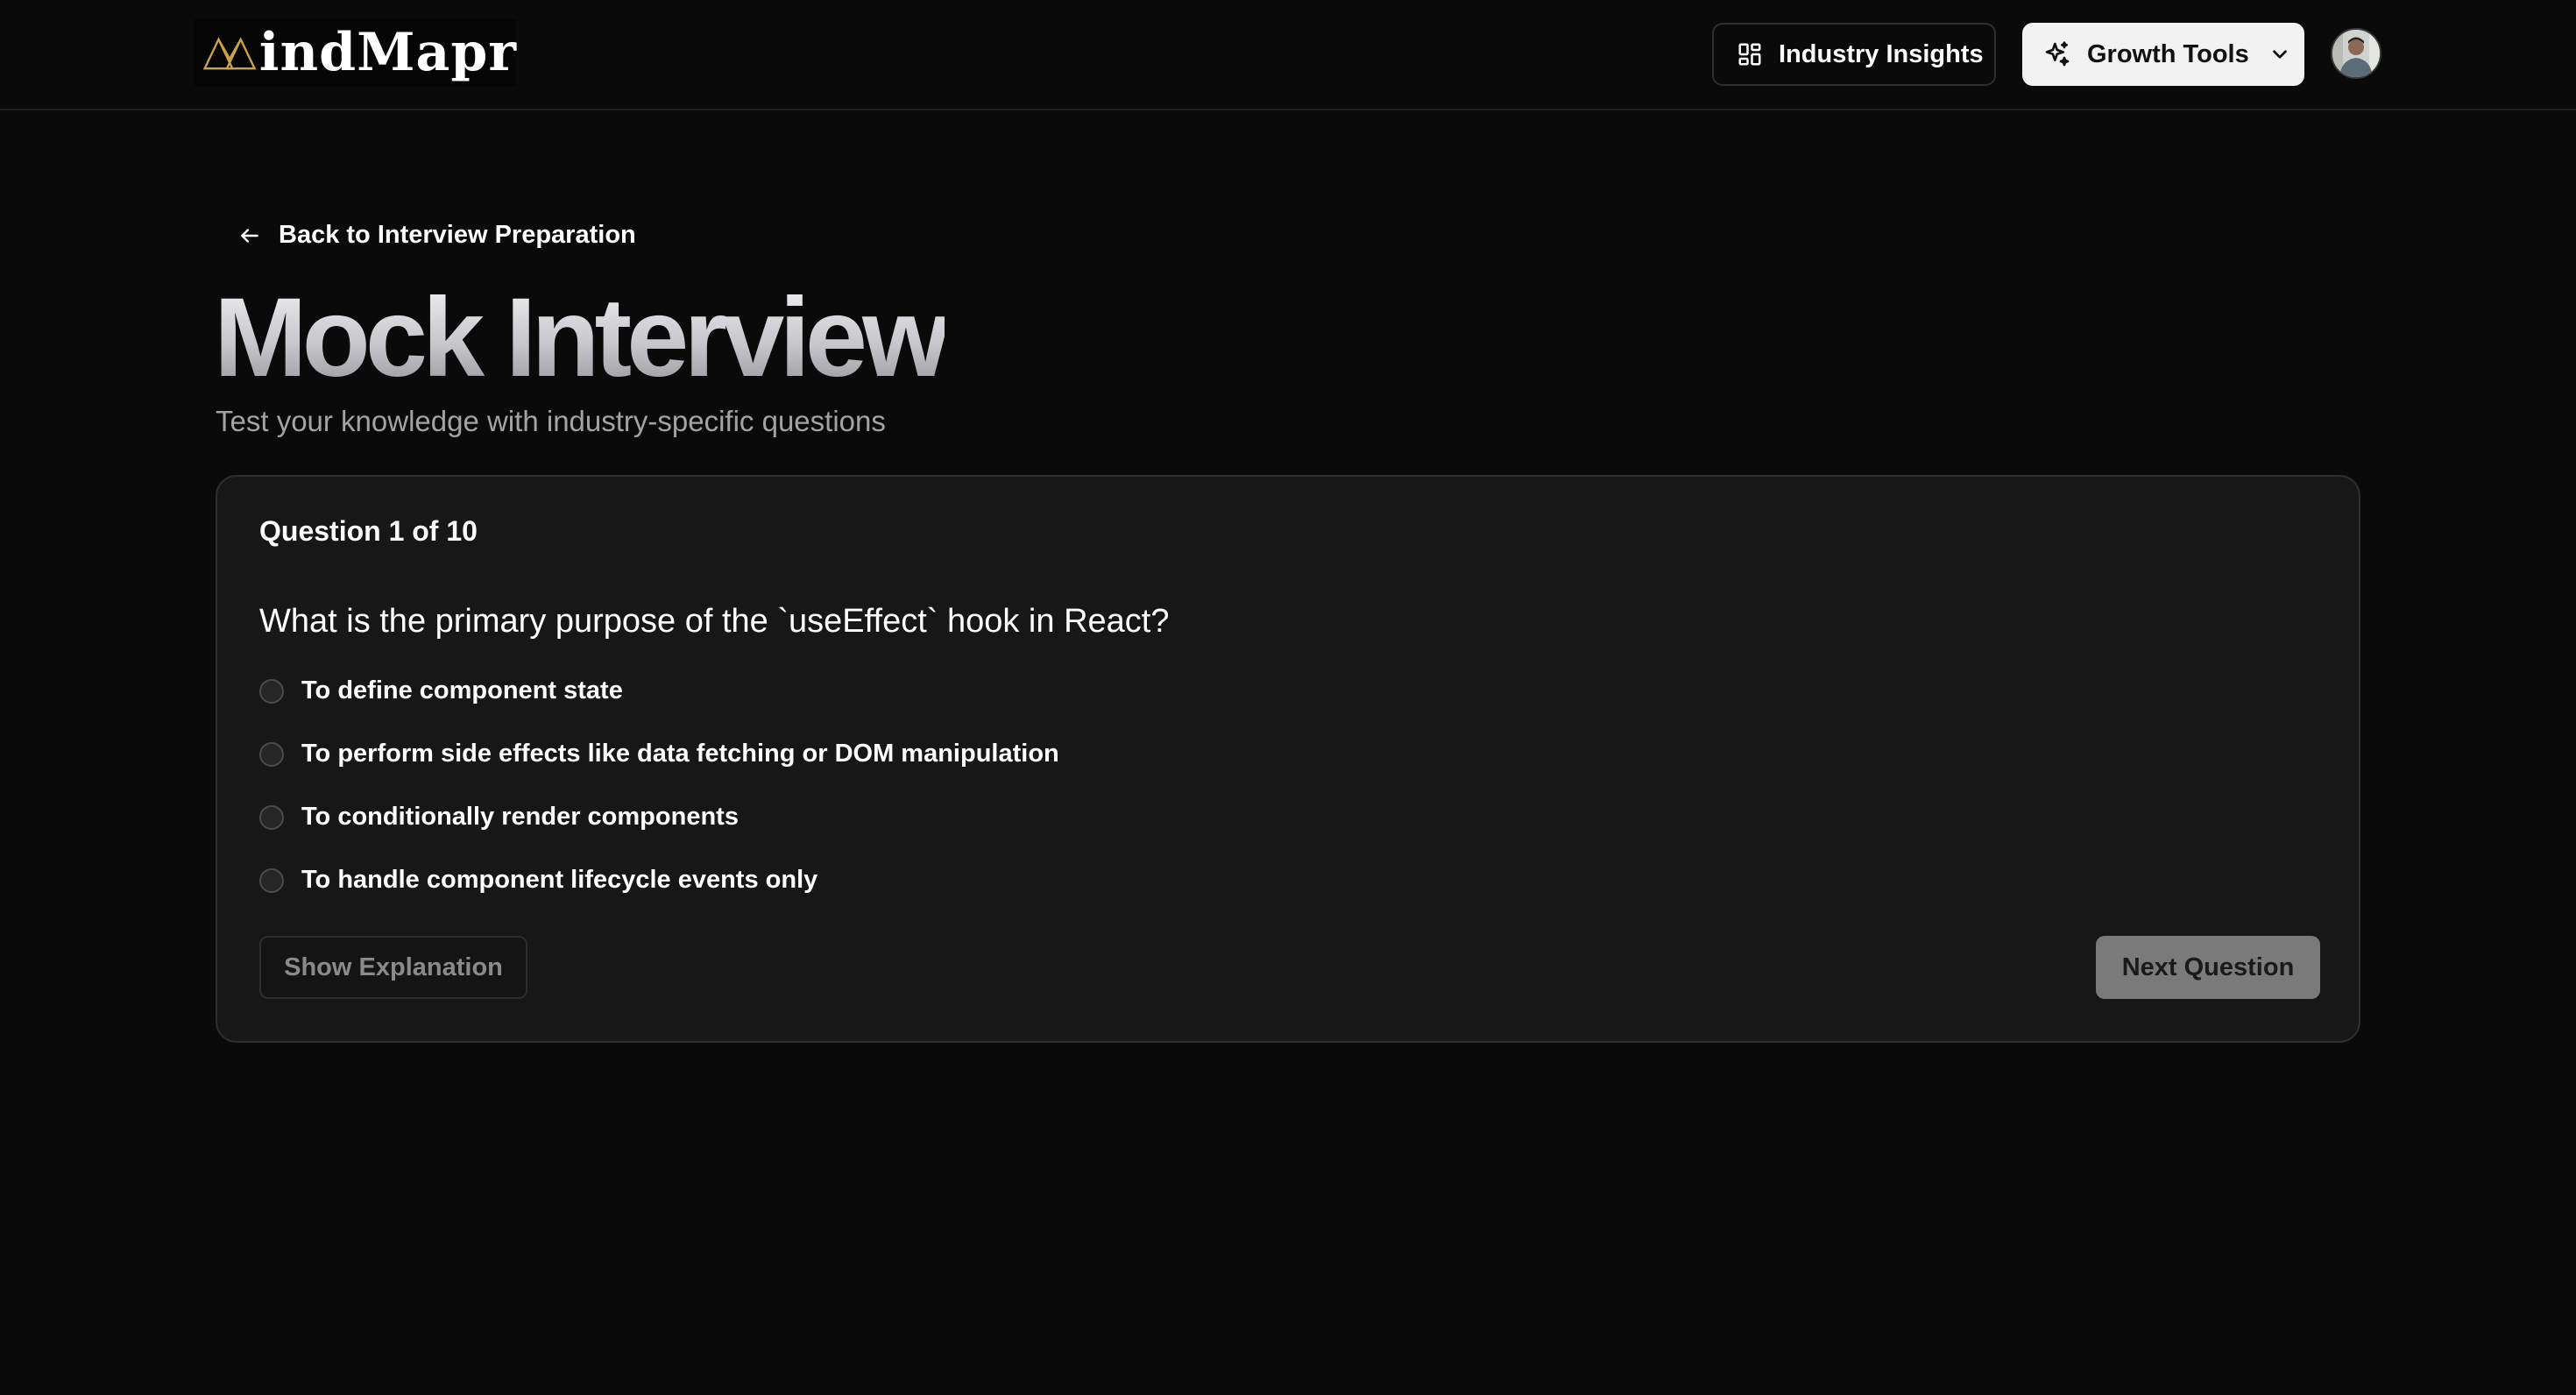  I want to click on show-explanation-button: Show Explanation, so click(393, 967).